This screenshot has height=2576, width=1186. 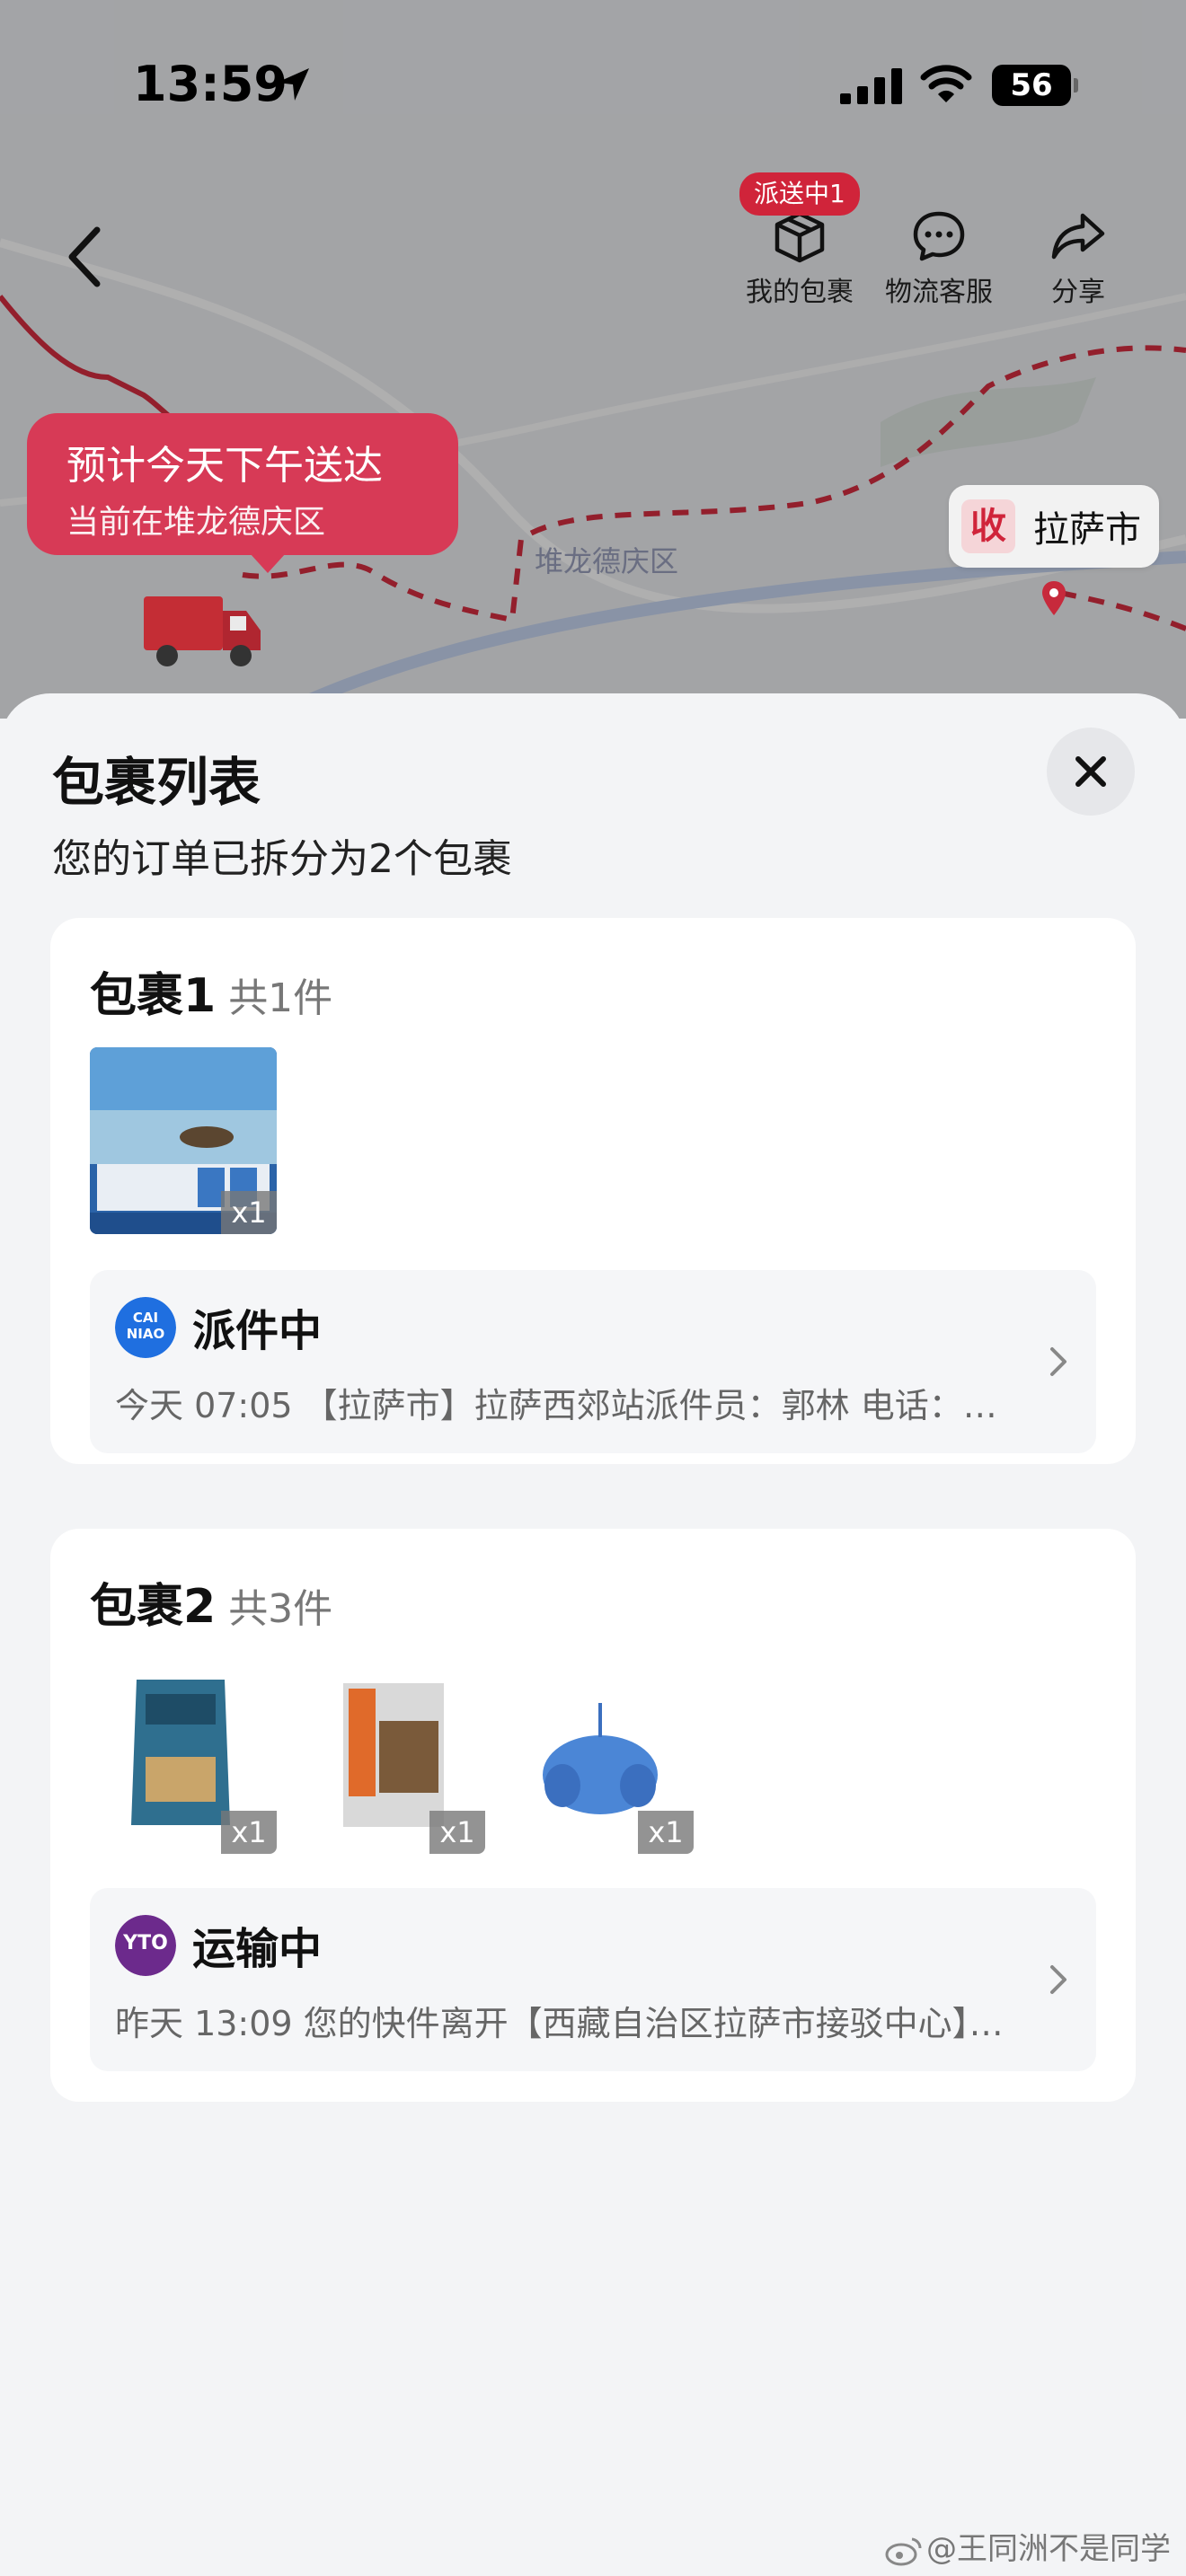 What do you see at coordinates (84, 257) in the screenshot?
I see `back-button` at bounding box center [84, 257].